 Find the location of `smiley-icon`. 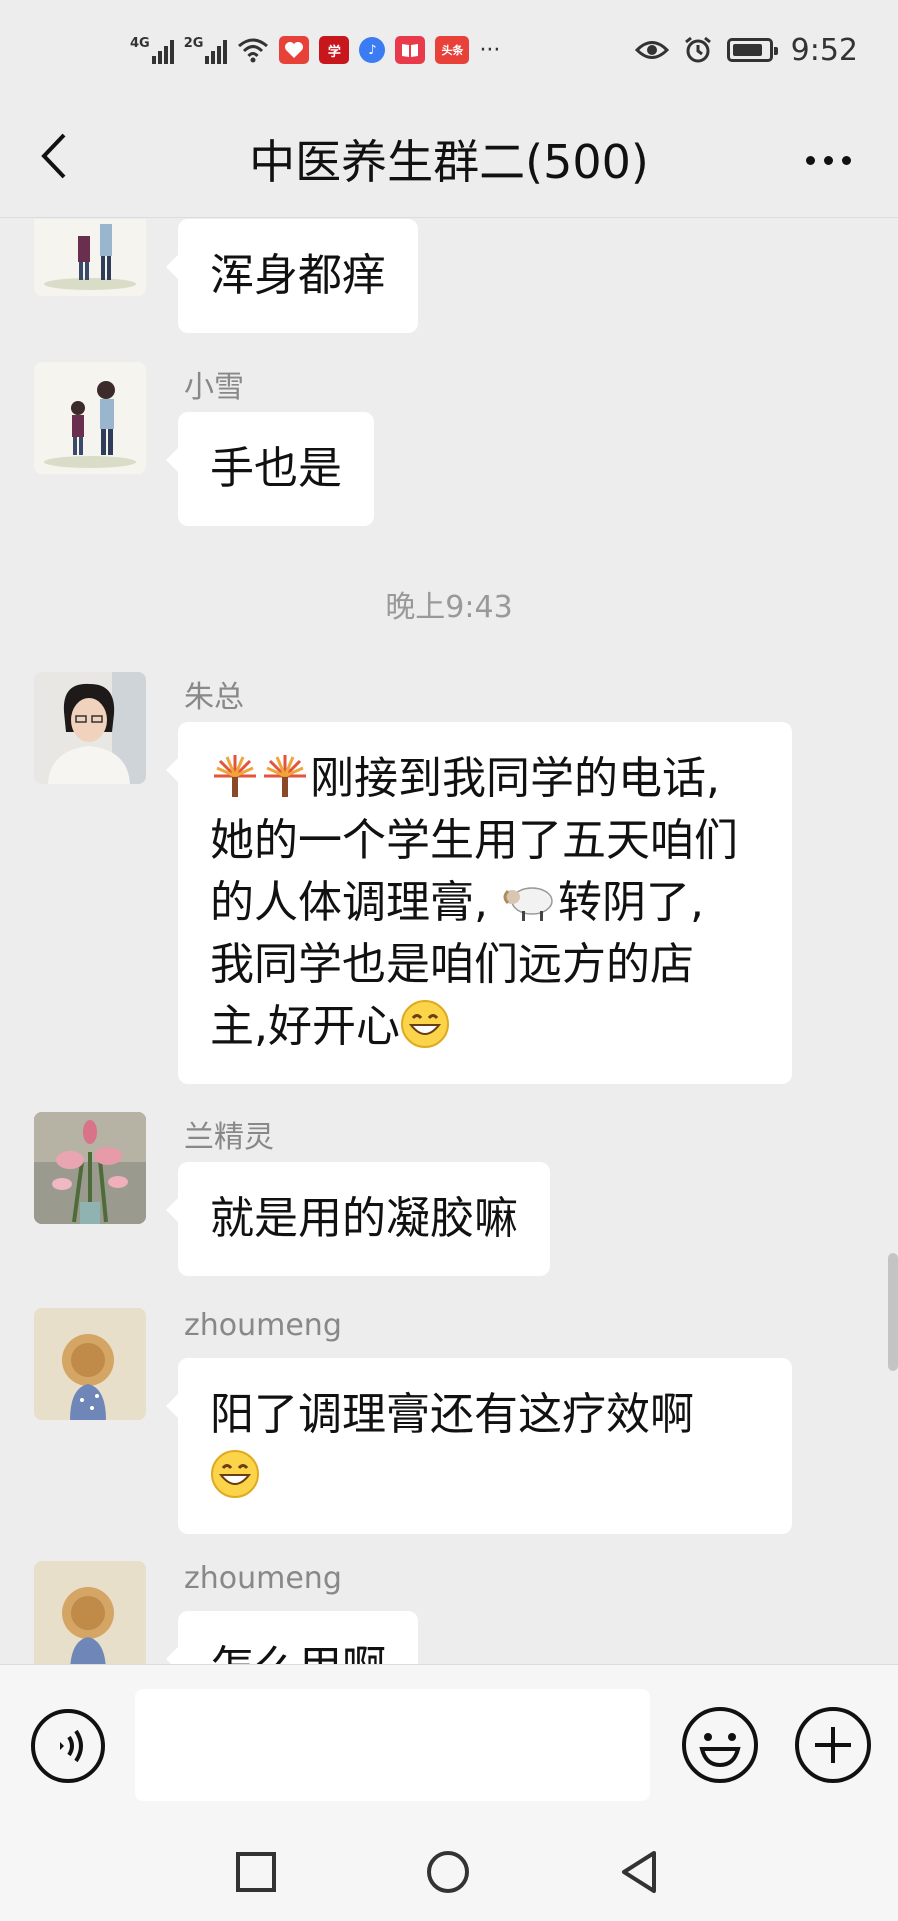

smiley-icon is located at coordinates (720, 1745).